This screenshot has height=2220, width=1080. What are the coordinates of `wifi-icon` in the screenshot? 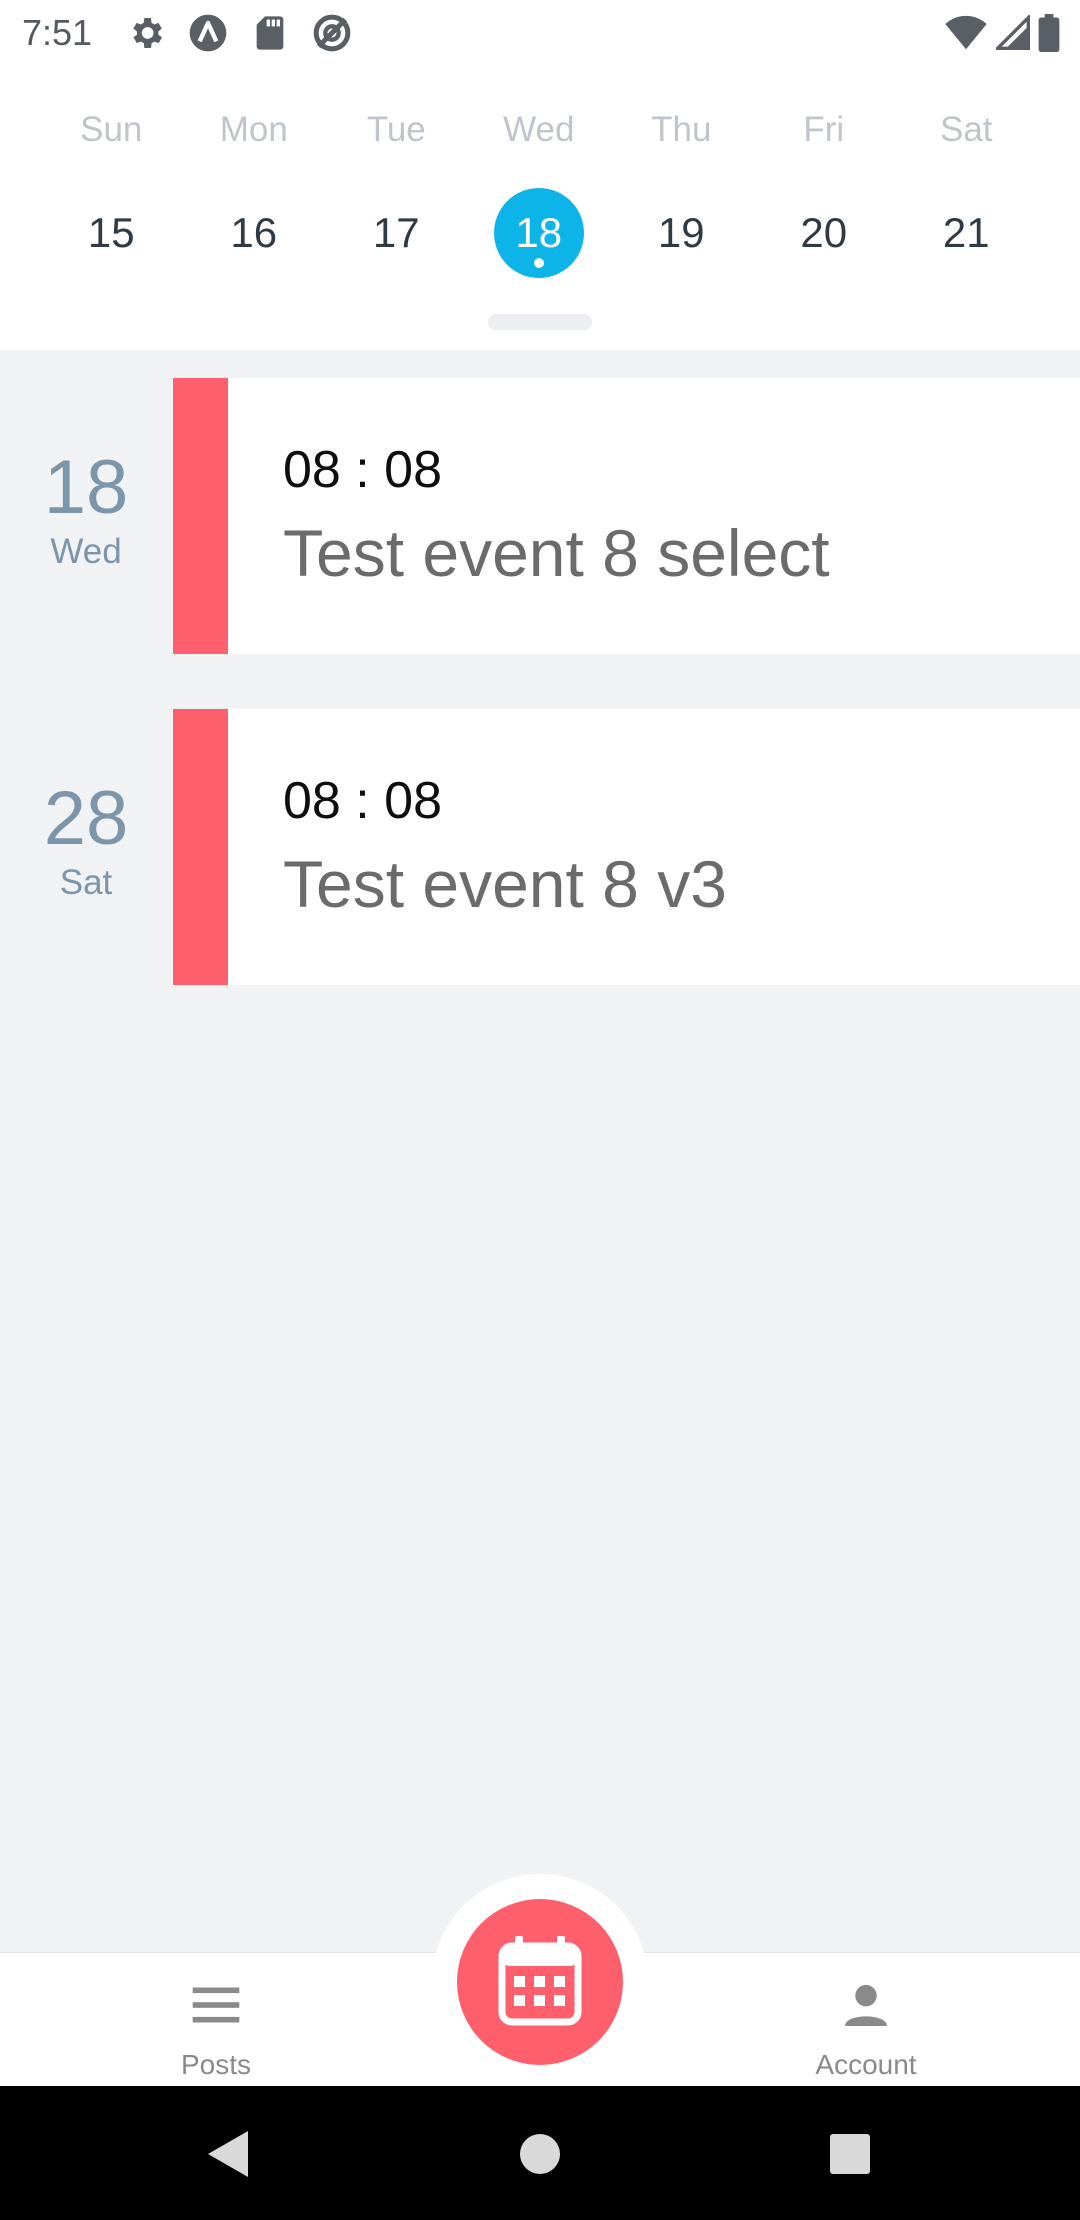 It's located at (966, 32).